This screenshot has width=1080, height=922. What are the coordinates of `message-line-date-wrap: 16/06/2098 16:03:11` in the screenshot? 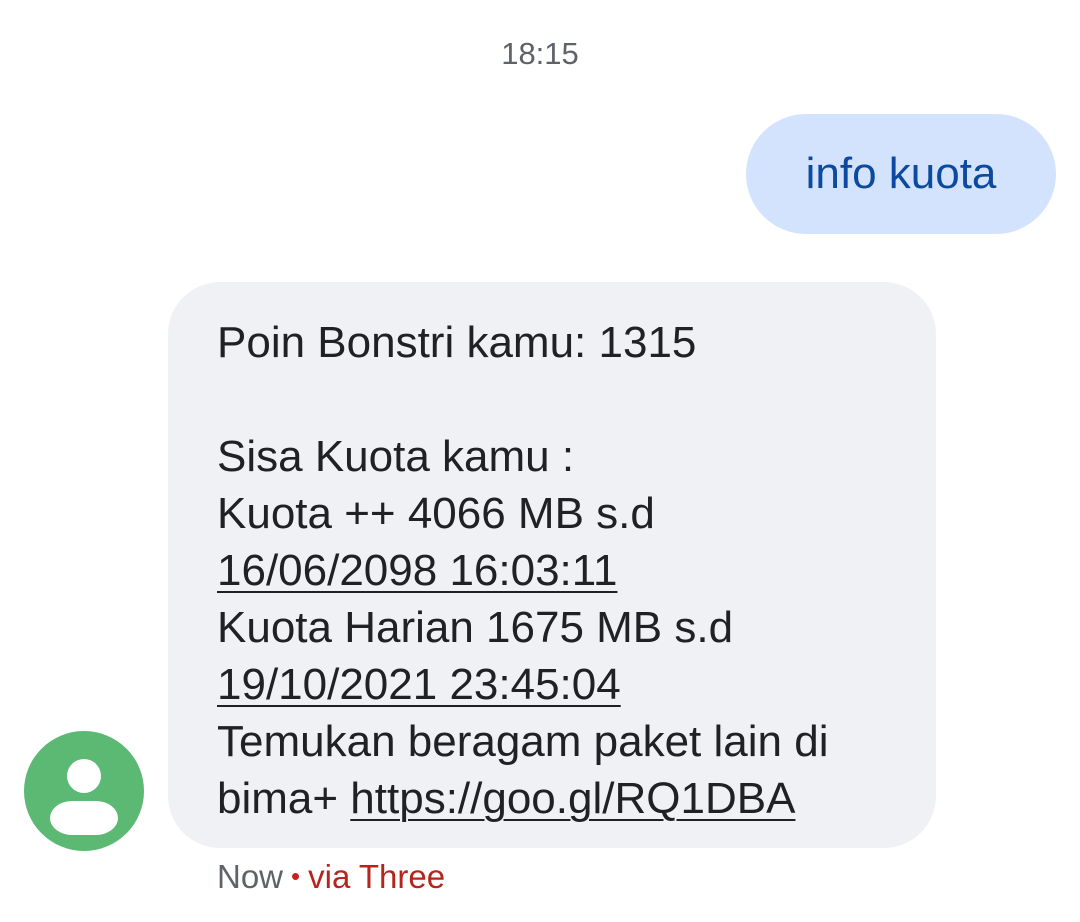 It's located at (561, 570).